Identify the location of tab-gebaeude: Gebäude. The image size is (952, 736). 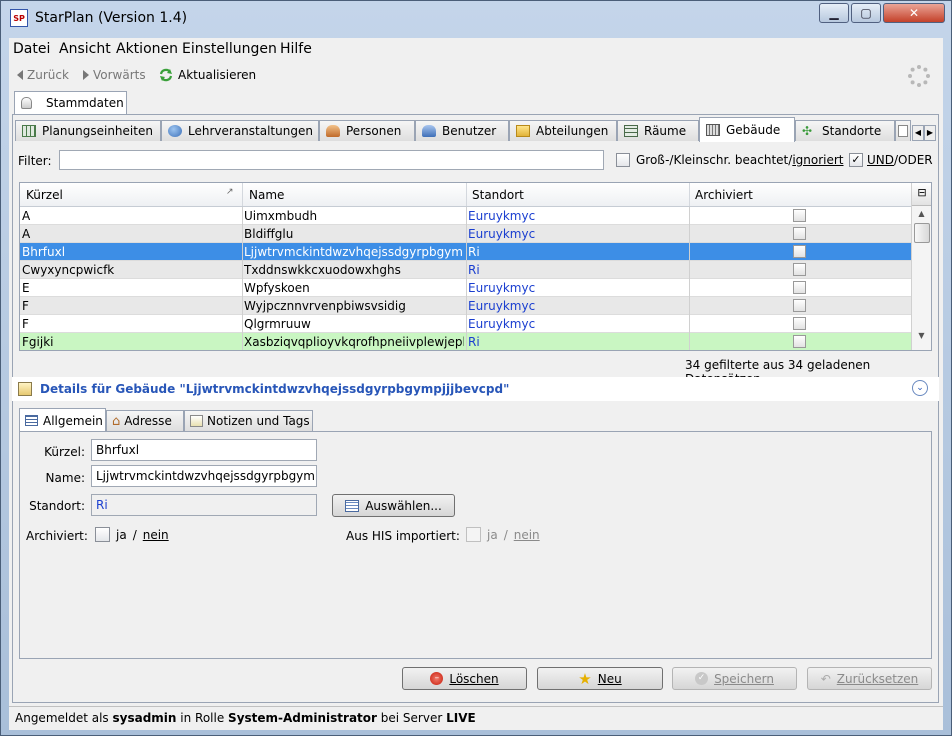
(747, 129).